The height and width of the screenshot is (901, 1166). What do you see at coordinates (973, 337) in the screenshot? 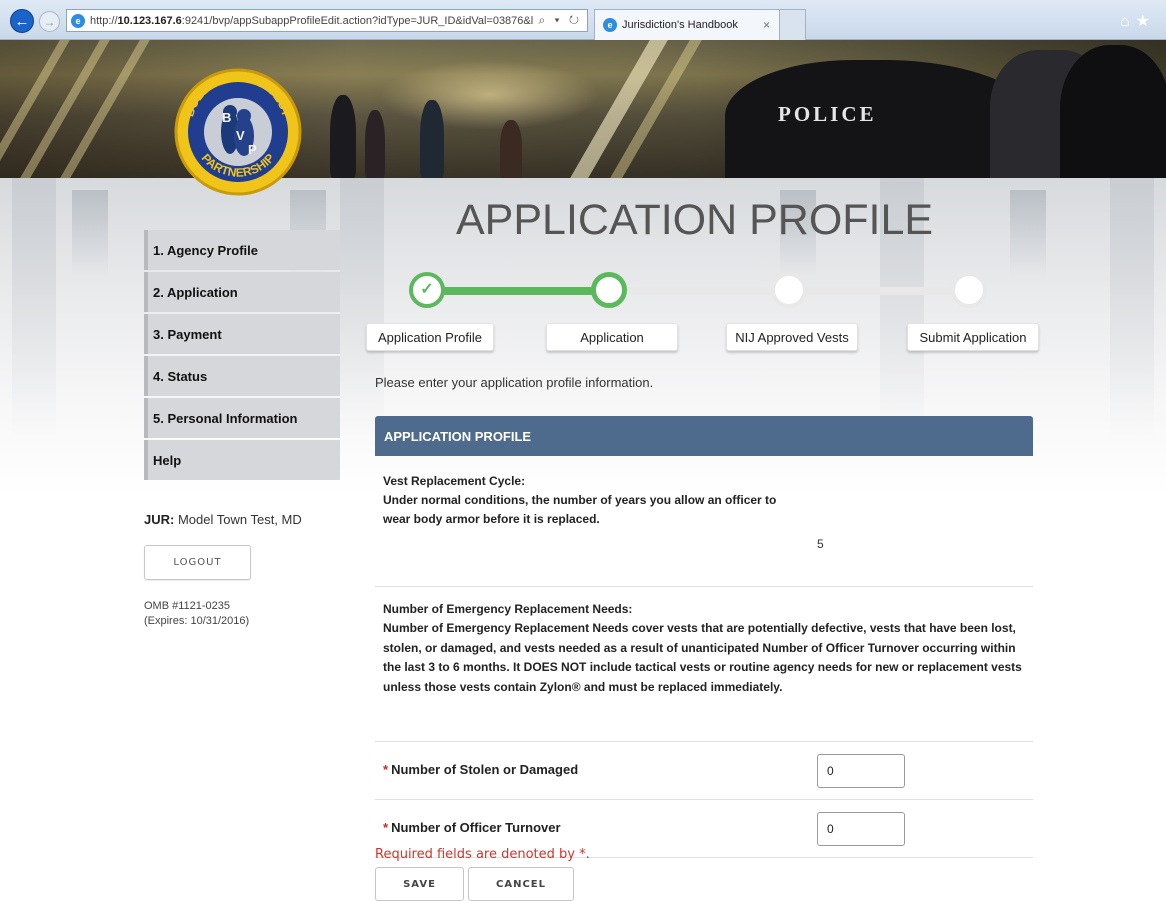
I see `step-label-submit-application: Submit Application` at bounding box center [973, 337].